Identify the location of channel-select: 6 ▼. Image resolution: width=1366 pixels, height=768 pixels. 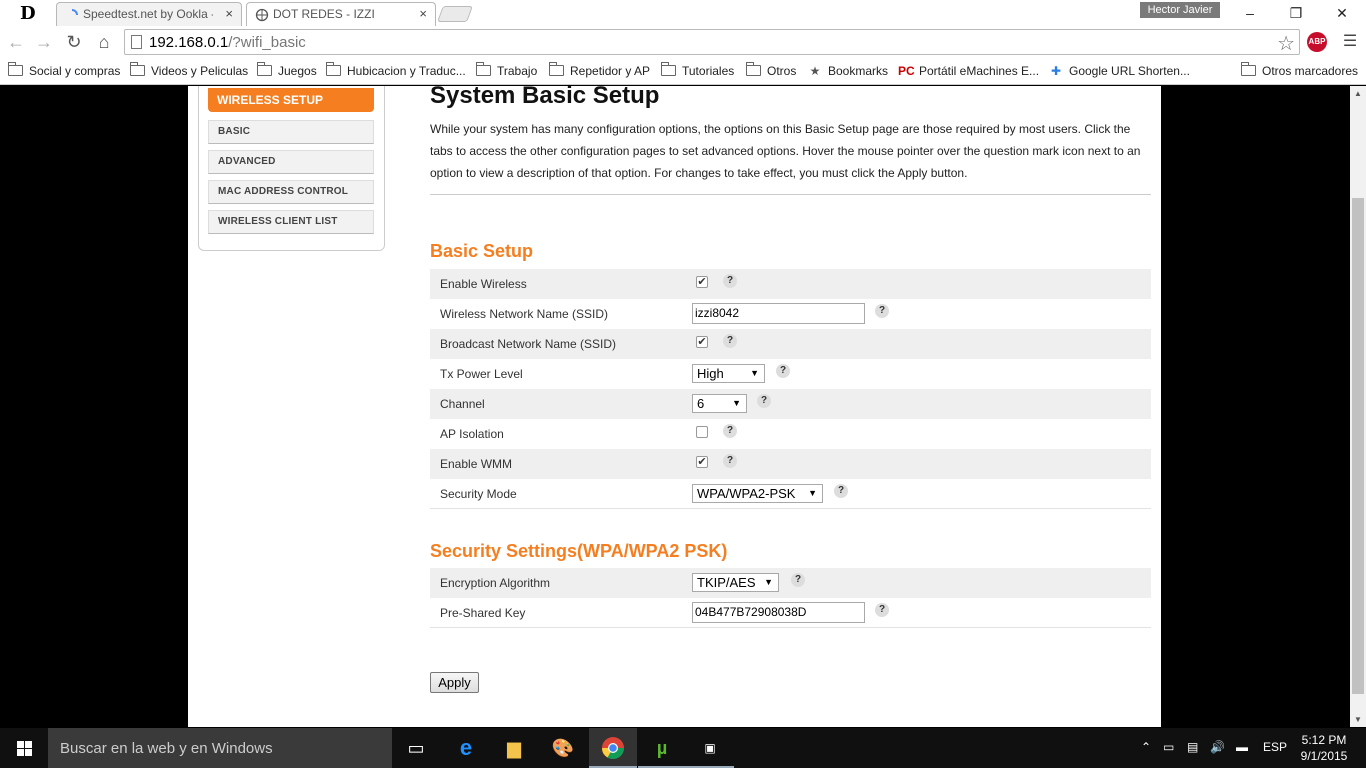
(719, 403).